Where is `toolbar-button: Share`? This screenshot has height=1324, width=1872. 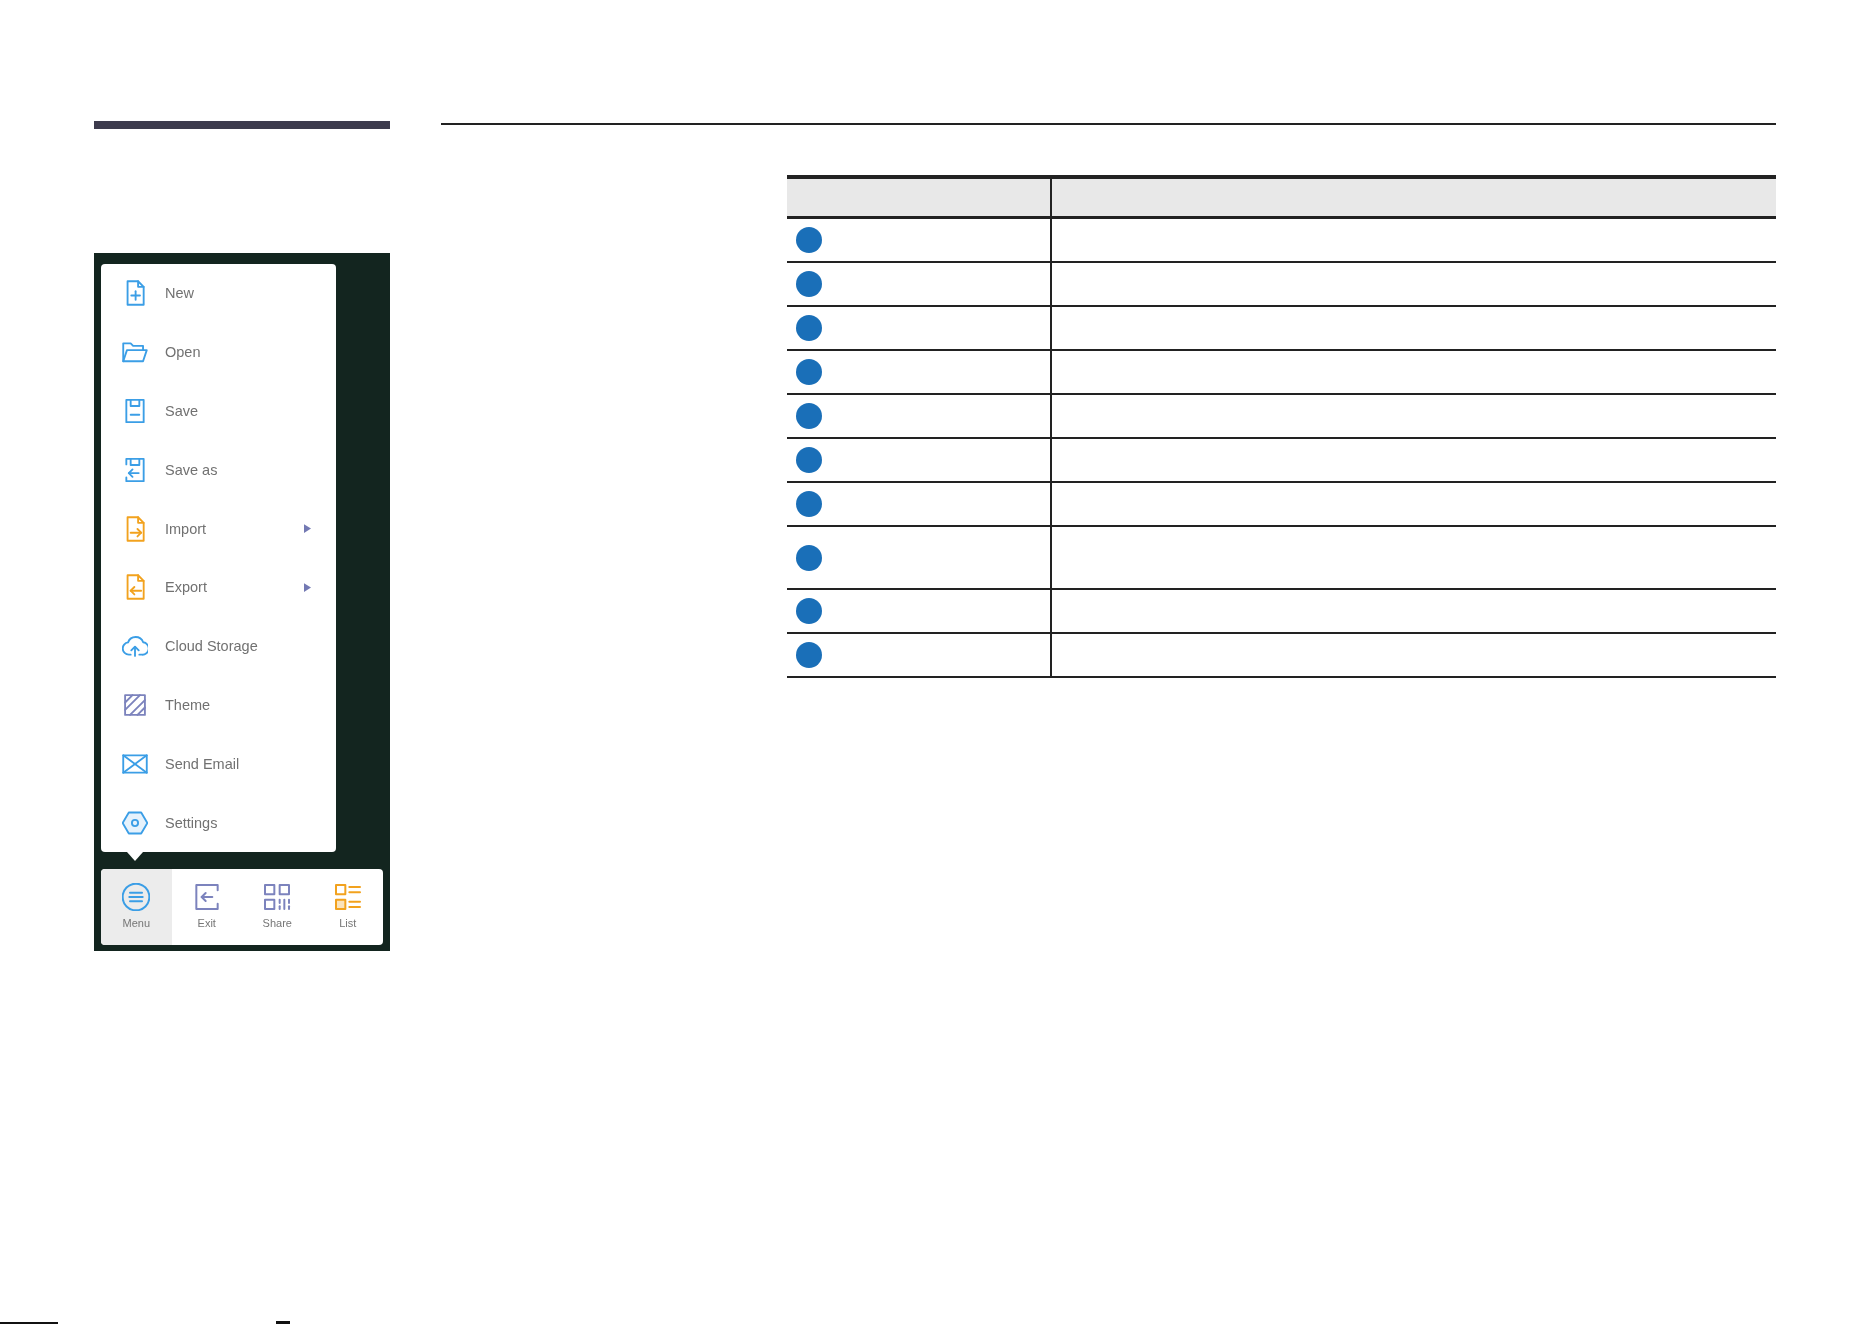
toolbar-button: Share is located at coordinates (277, 907).